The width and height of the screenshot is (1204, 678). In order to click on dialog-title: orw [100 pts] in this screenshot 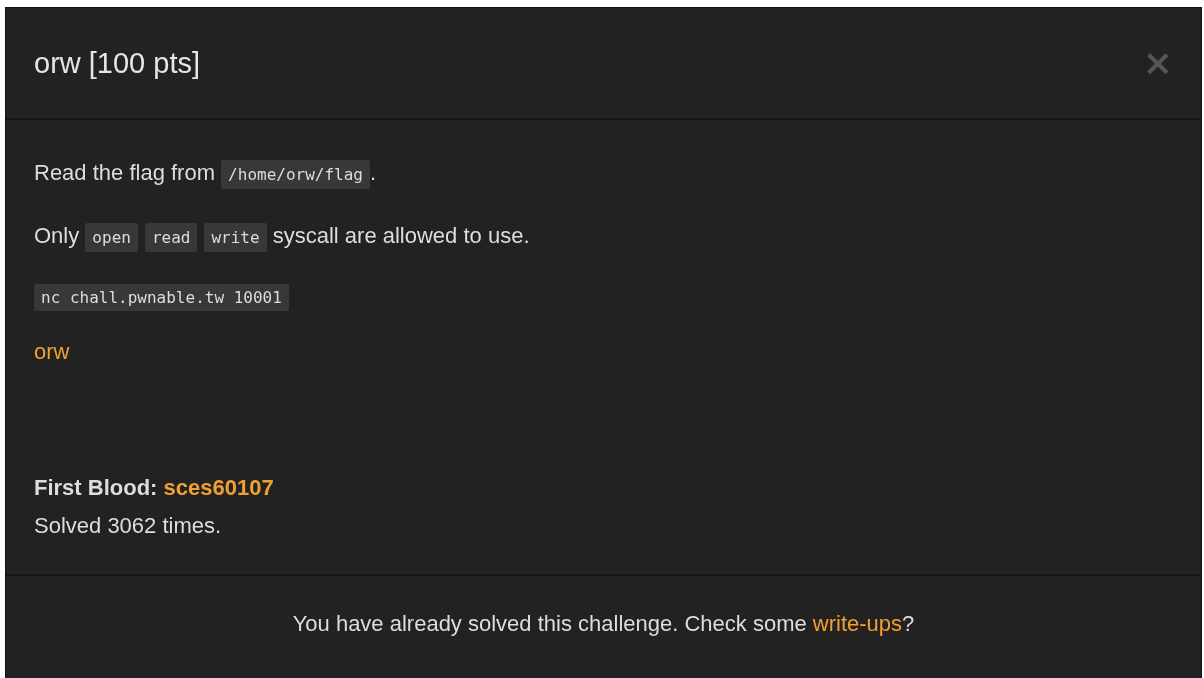, I will do `click(117, 63)`.